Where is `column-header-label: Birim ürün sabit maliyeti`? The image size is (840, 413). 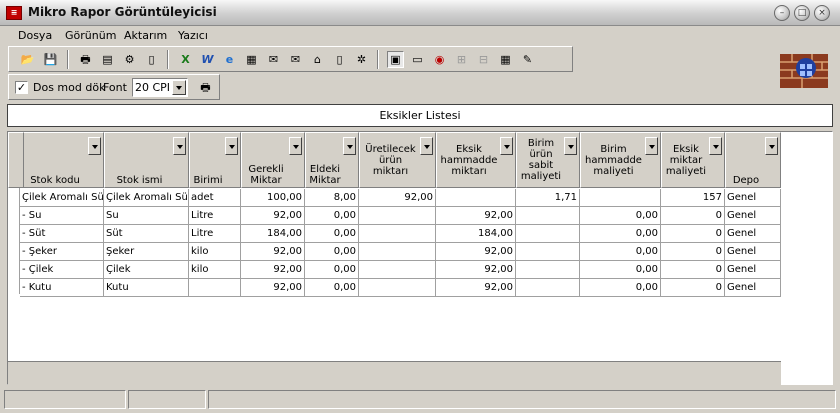 column-header-label: Birim ürün sabit maliyeti is located at coordinates (541, 160).